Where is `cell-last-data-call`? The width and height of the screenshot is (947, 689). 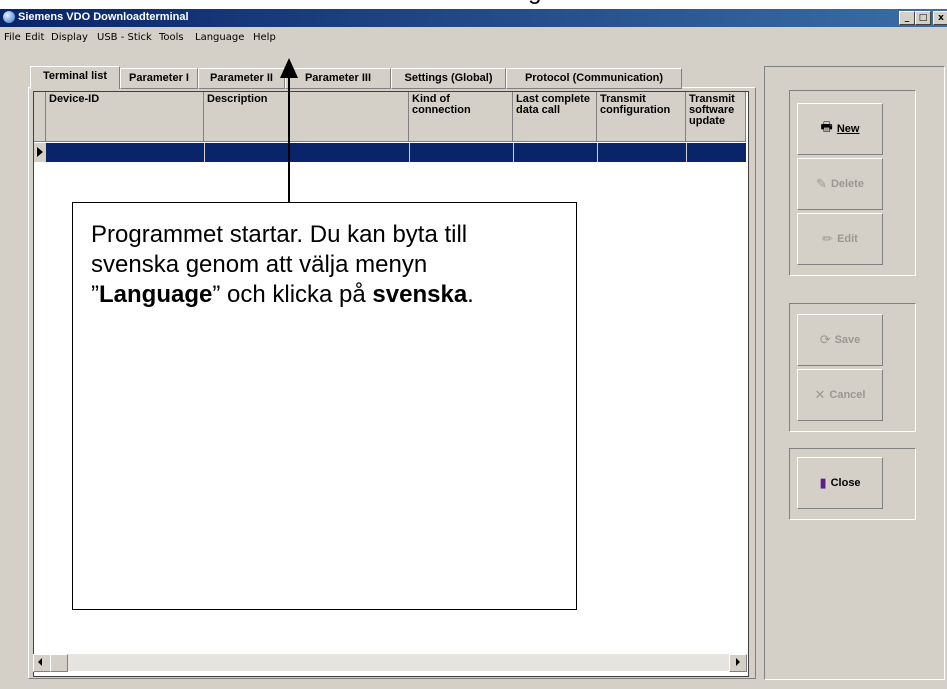
cell-last-data-call is located at coordinates (555, 152).